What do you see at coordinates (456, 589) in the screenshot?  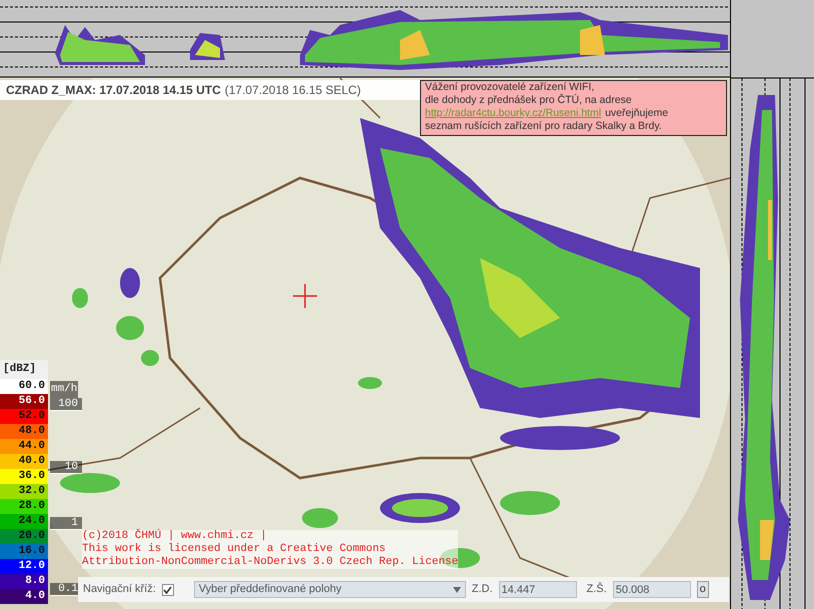 I see `dropdown-caret-icon` at bounding box center [456, 589].